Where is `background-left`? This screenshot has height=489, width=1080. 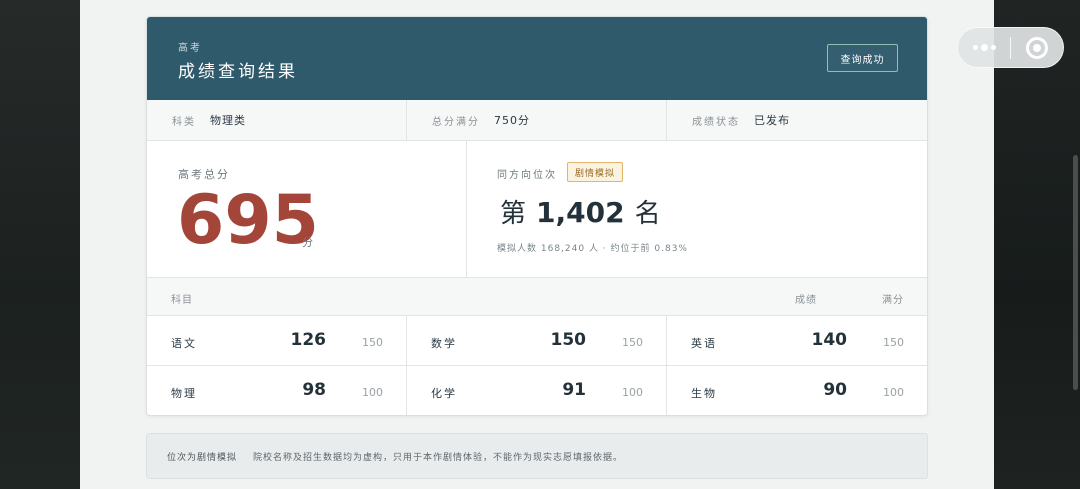
background-left is located at coordinates (40, 244).